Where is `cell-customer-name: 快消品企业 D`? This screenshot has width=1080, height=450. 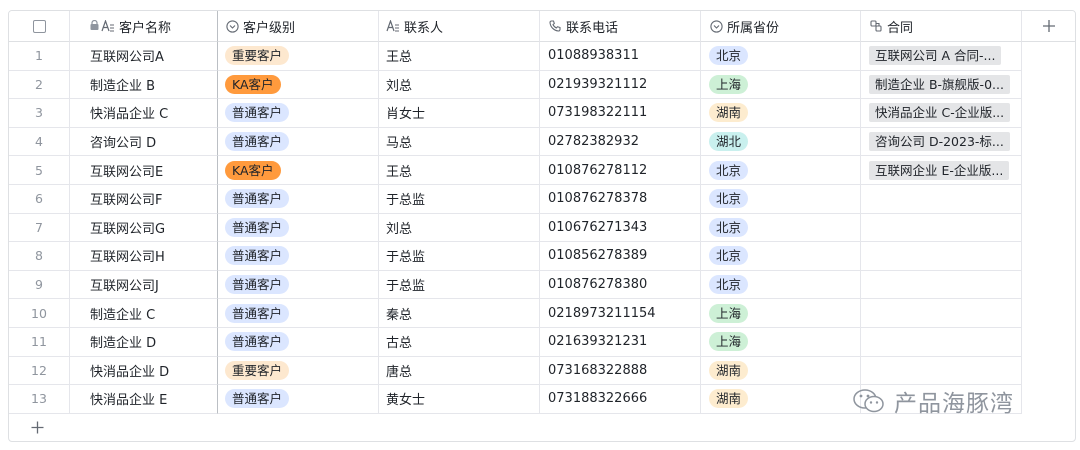 cell-customer-name: 快消品企业 D is located at coordinates (144, 371).